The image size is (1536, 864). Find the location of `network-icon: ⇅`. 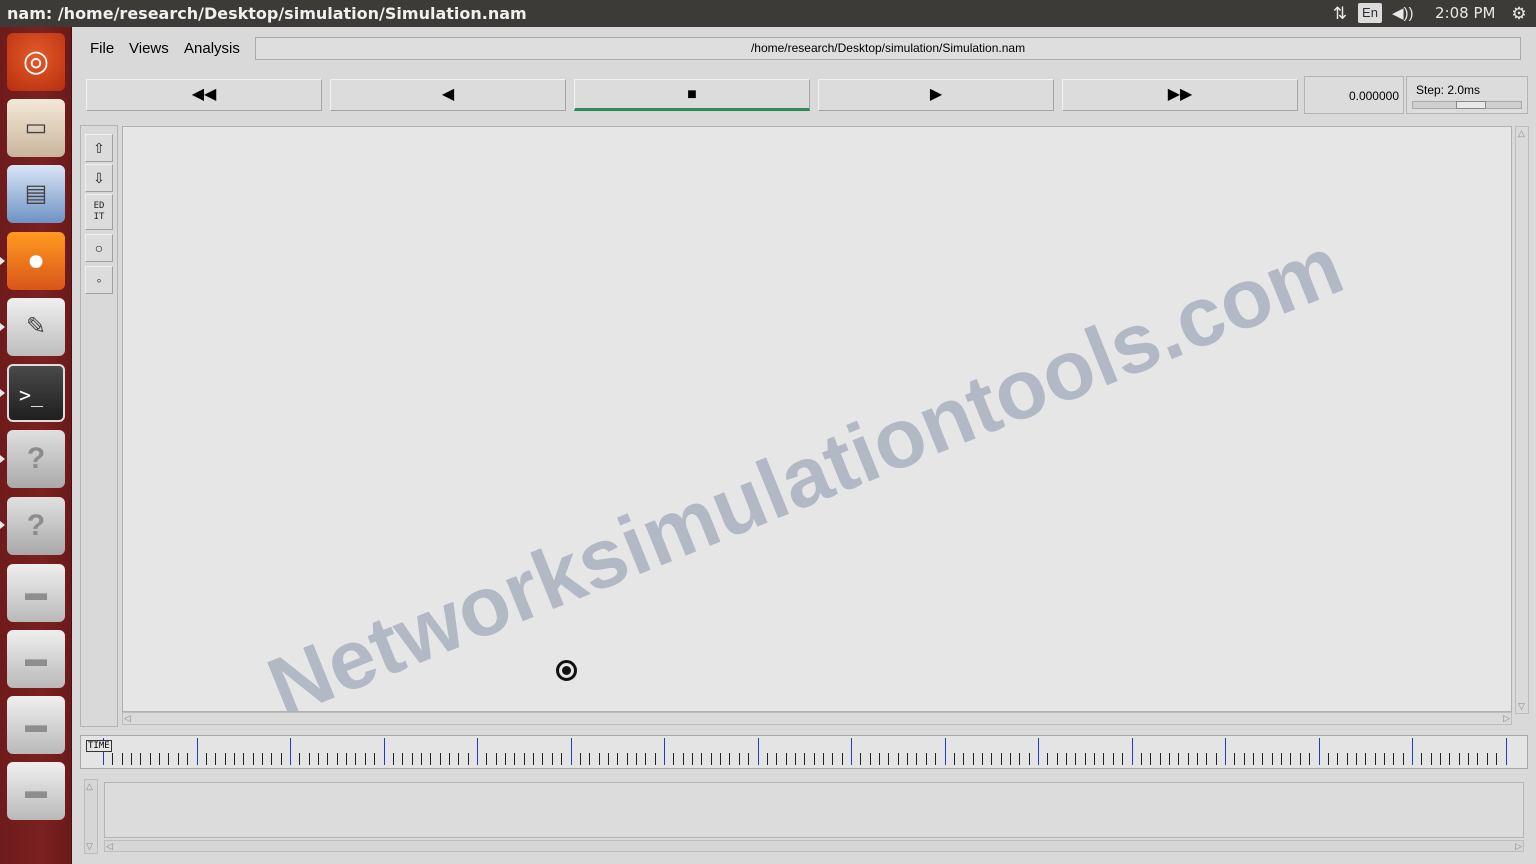

network-icon: ⇅ is located at coordinates (1340, 13).